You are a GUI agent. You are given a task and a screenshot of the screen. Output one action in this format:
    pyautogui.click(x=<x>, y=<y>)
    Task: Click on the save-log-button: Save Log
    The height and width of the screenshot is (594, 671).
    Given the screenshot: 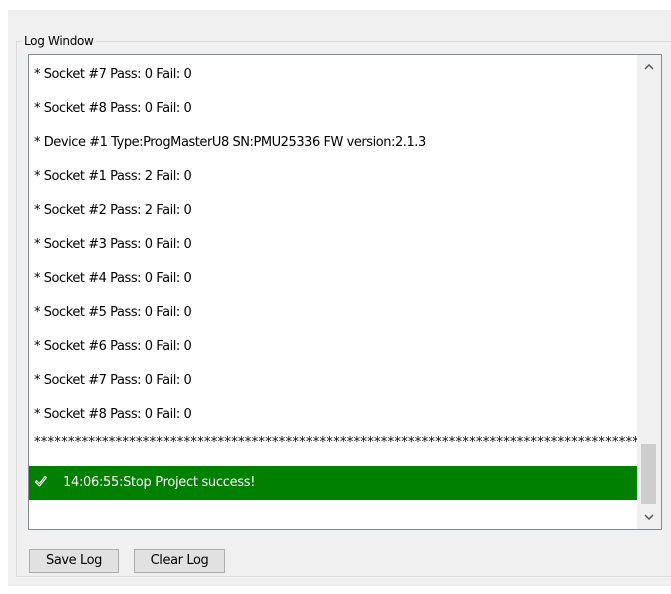 What is the action you would take?
    pyautogui.click(x=74, y=561)
    